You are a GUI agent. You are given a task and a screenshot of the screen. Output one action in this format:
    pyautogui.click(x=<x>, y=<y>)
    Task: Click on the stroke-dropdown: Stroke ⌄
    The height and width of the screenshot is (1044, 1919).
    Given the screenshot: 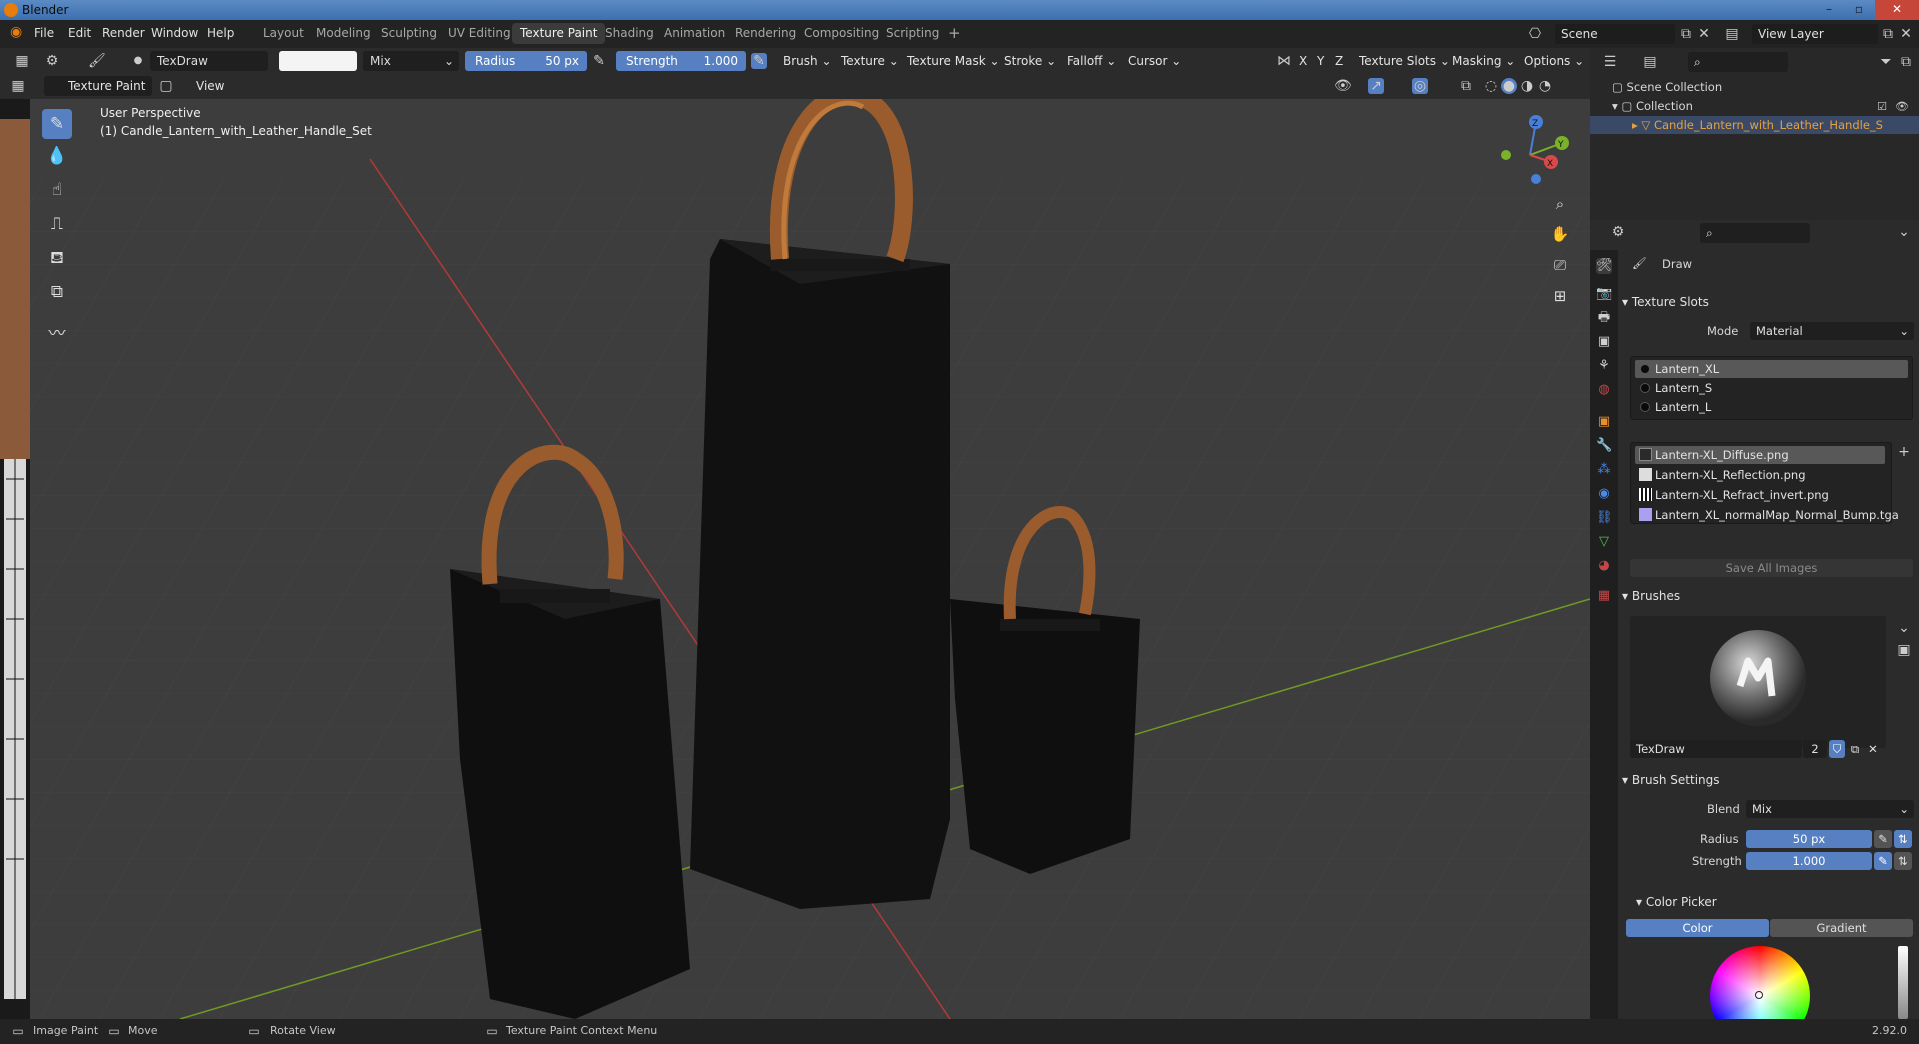 What is the action you would take?
    pyautogui.click(x=1030, y=61)
    